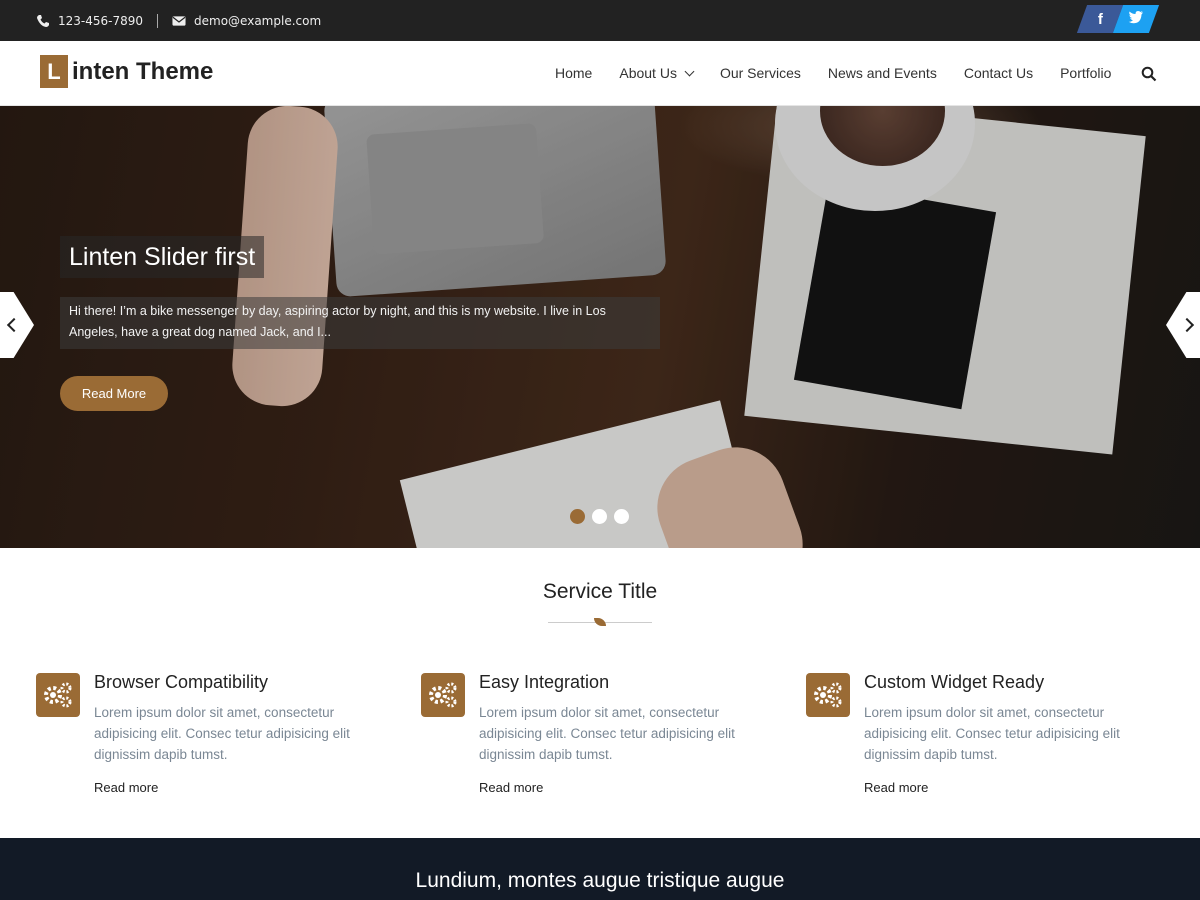 This screenshot has height=900, width=1200. I want to click on social-links: f, so click(1118, 19).